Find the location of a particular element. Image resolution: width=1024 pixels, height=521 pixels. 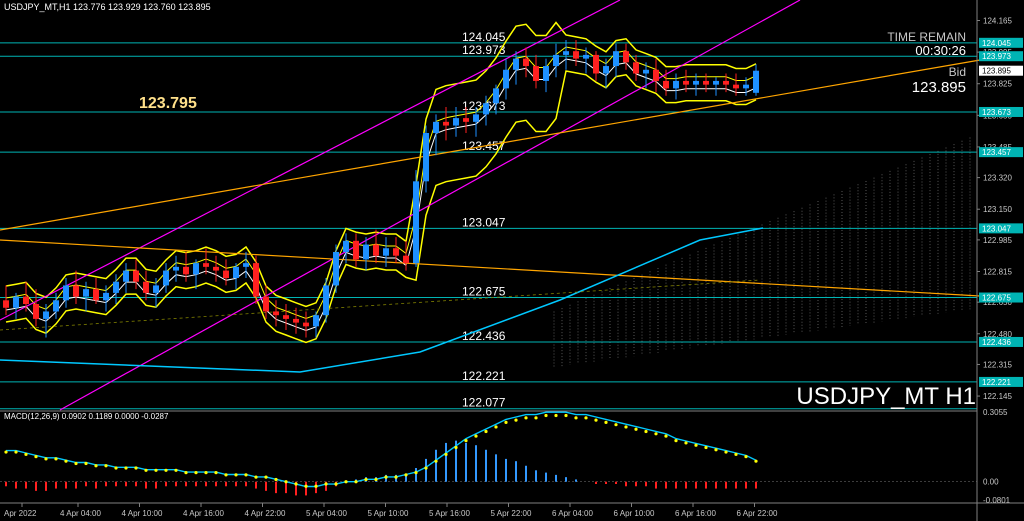

level-label: 123.047 is located at coordinates (484, 222).